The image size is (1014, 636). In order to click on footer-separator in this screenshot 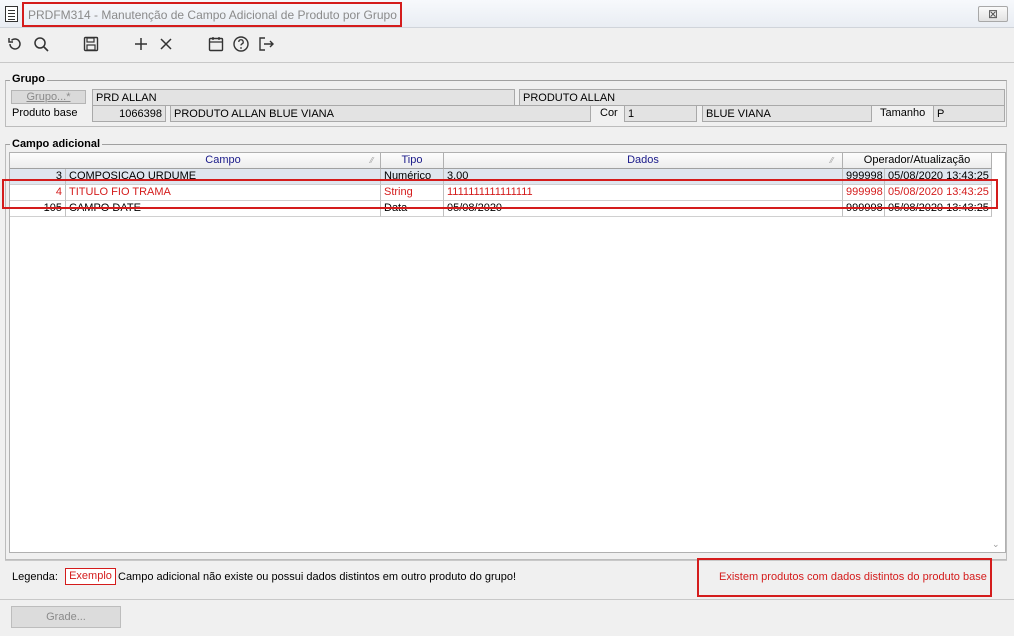, I will do `click(507, 599)`.